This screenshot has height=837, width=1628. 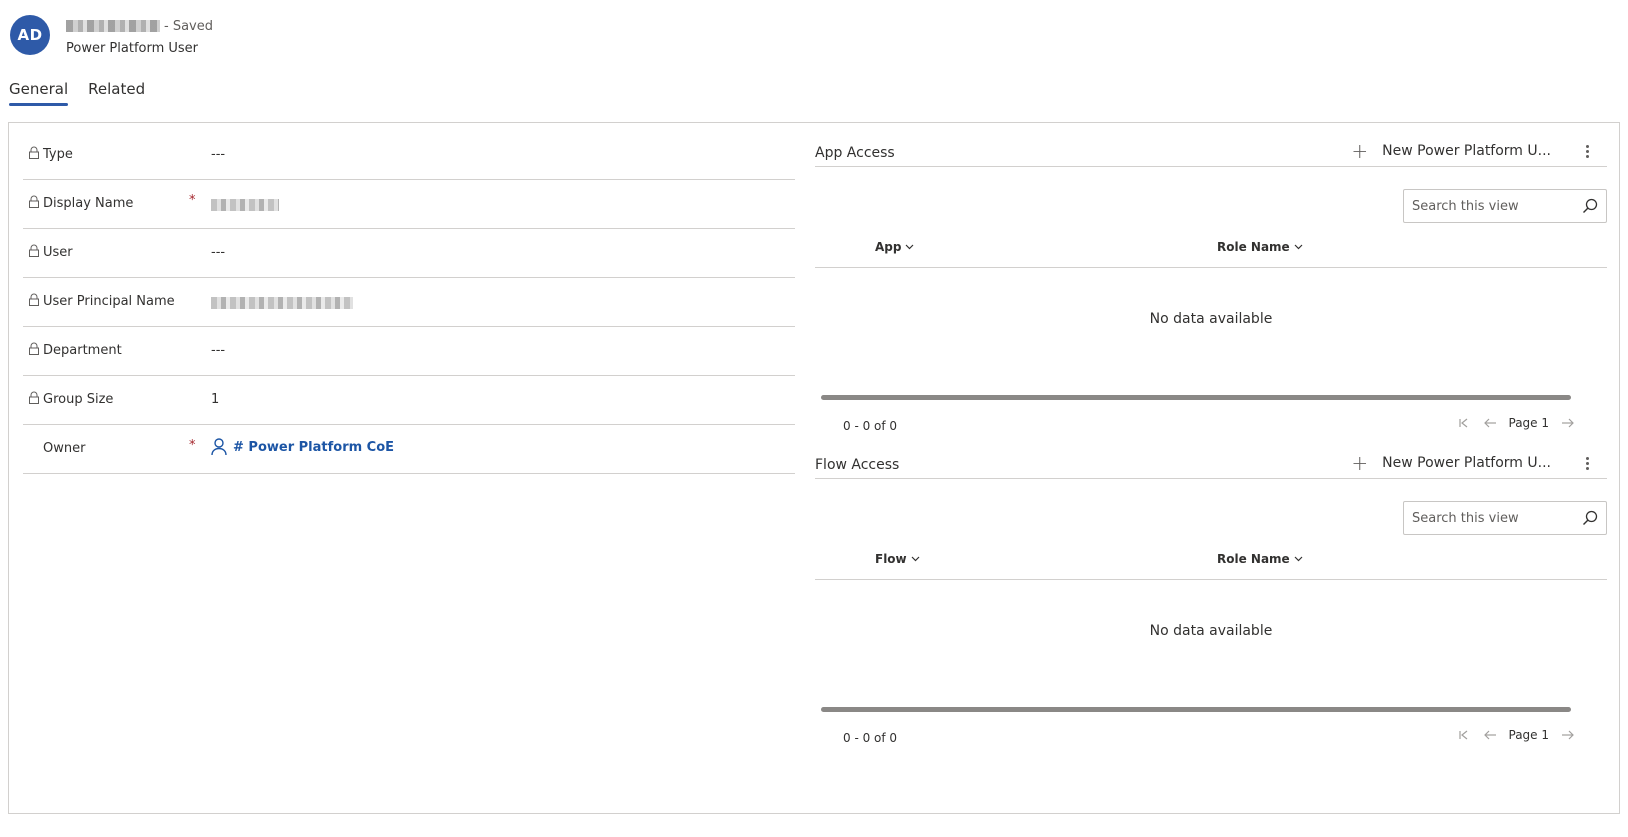 I want to click on field-label-group-size: Group Size, so click(x=78, y=399).